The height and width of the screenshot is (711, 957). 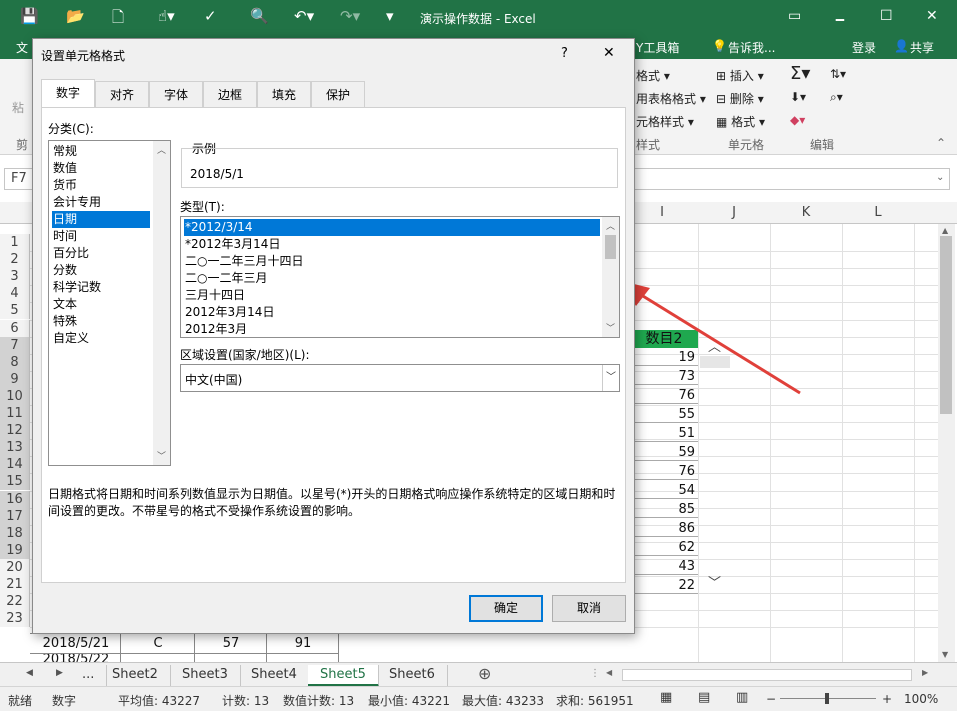 I want to click on ribbon-display-icon: ▭, so click(x=794, y=16).